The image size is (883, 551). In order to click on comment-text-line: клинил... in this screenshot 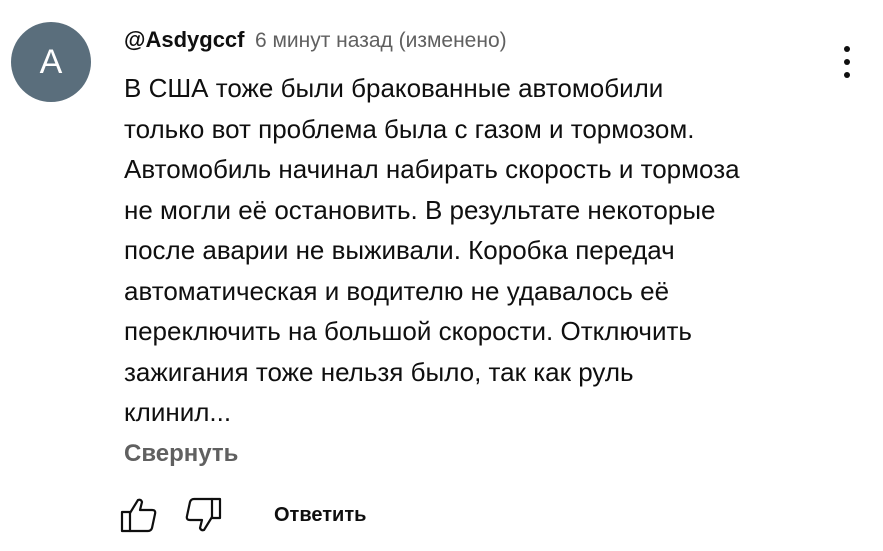, I will do `click(178, 412)`.